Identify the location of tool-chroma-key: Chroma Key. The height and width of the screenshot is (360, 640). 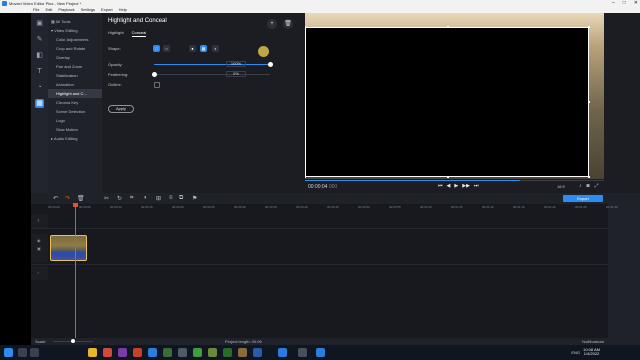
(75, 102).